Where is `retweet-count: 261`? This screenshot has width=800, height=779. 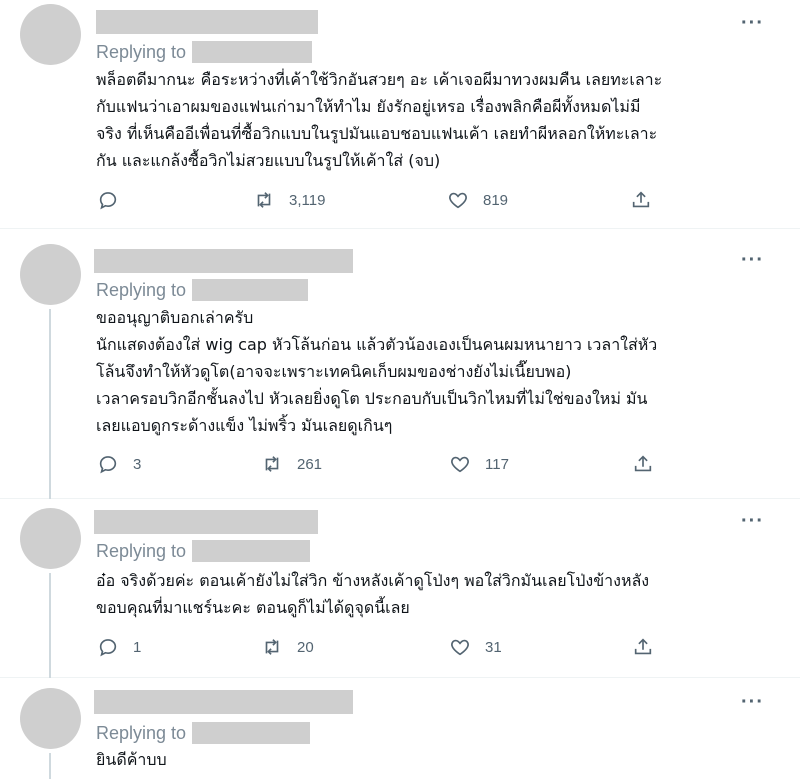 retweet-count: 261 is located at coordinates (310, 464).